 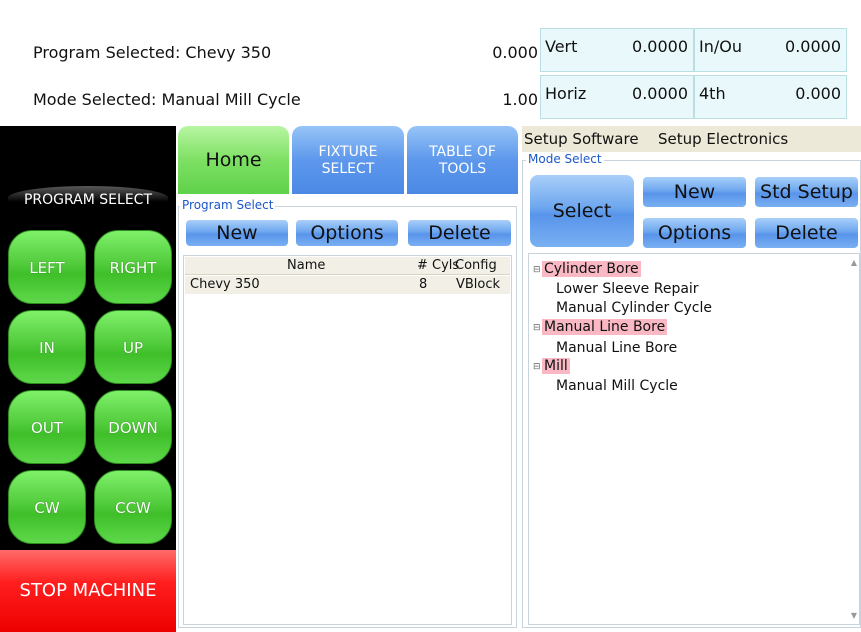 What do you see at coordinates (237, 233) in the screenshot?
I see `program-new-button: New` at bounding box center [237, 233].